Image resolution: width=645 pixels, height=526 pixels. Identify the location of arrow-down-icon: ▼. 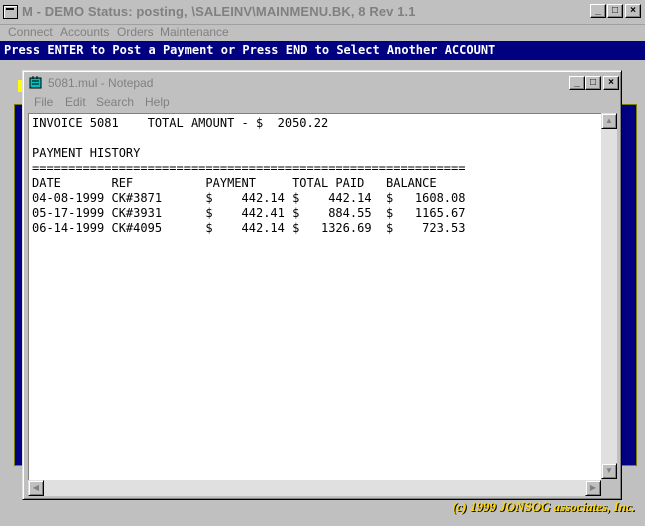
(609, 470).